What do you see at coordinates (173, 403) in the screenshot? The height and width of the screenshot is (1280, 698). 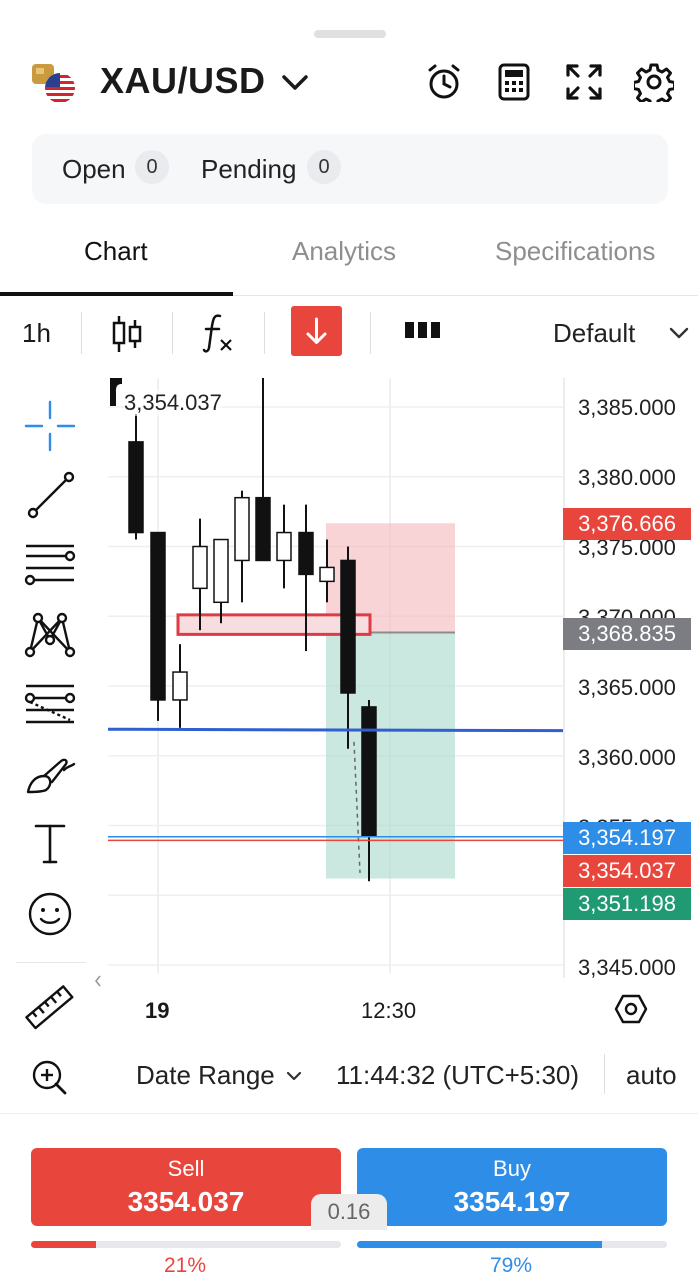 I see `crosshair-price-label: 3,354.037` at bounding box center [173, 403].